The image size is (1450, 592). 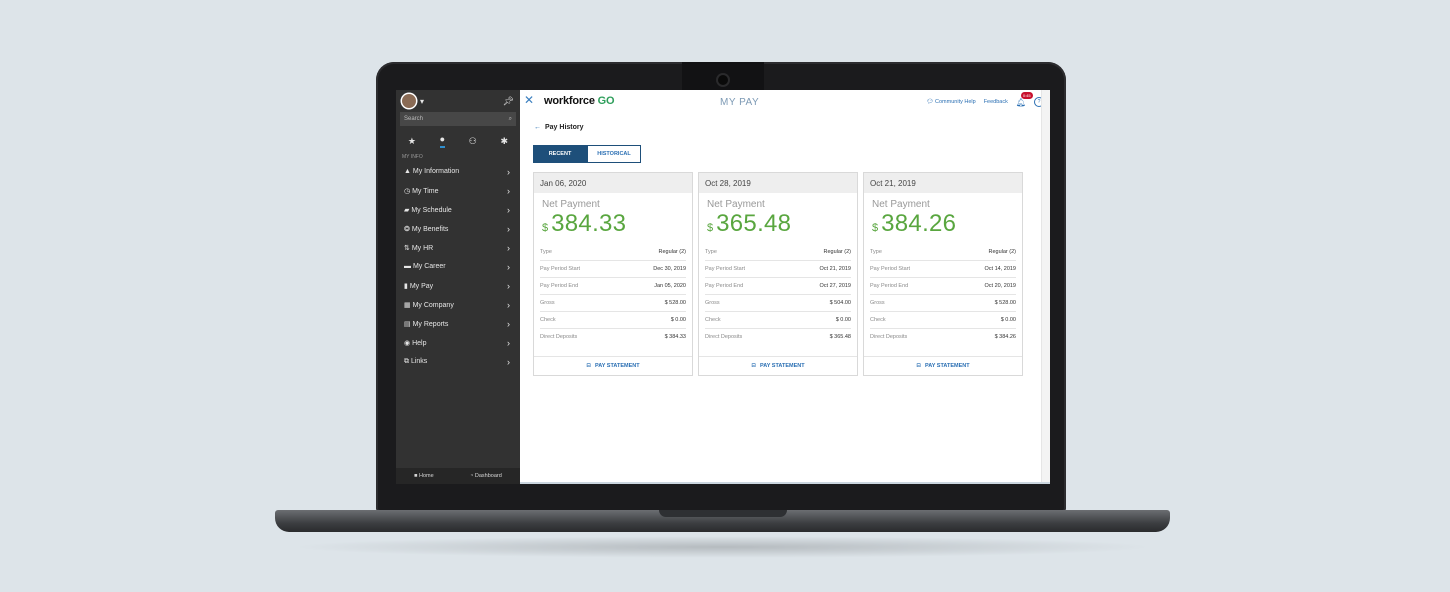 I want to click on statement-icon: ⊟, so click(x=753, y=366).